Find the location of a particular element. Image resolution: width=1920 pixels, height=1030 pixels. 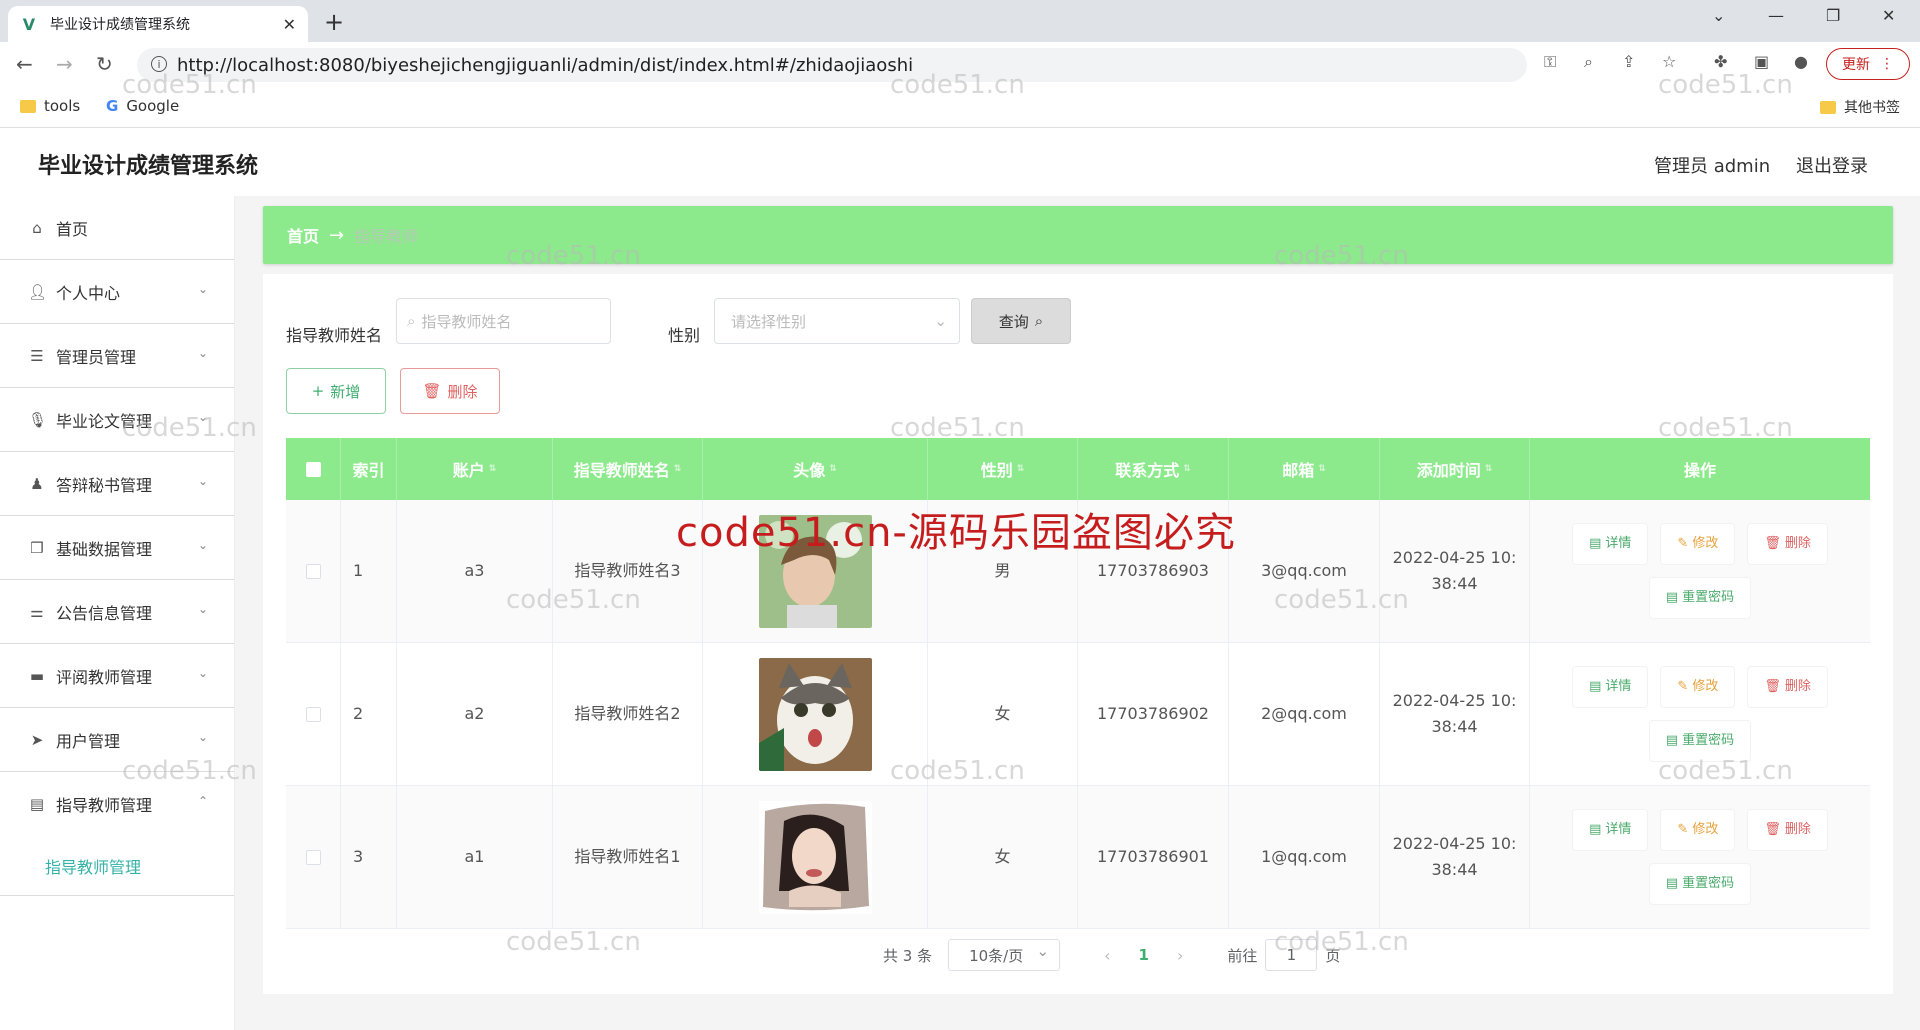

col-avatar: 头像 ⇅ is located at coordinates (815, 469).